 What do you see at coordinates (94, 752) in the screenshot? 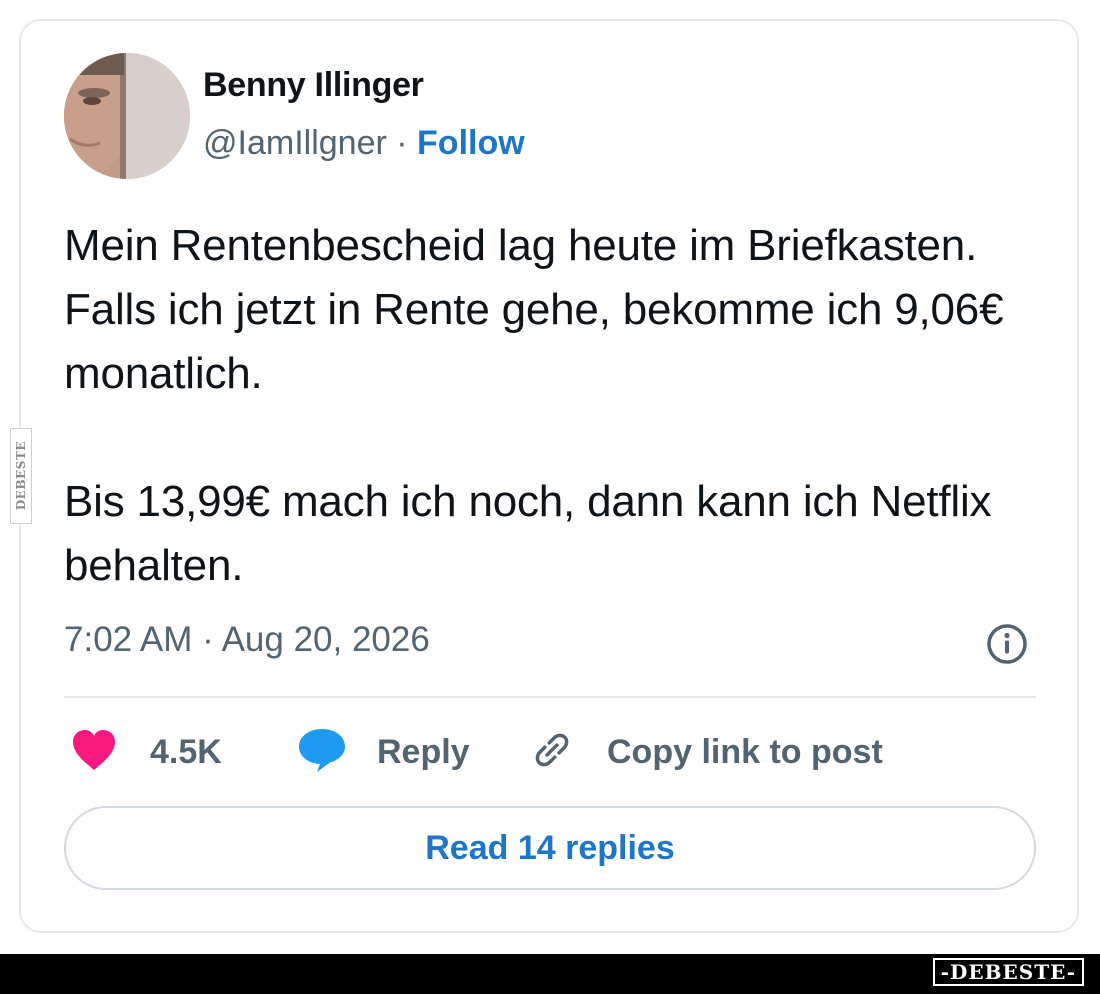
I see `heart-icon` at bounding box center [94, 752].